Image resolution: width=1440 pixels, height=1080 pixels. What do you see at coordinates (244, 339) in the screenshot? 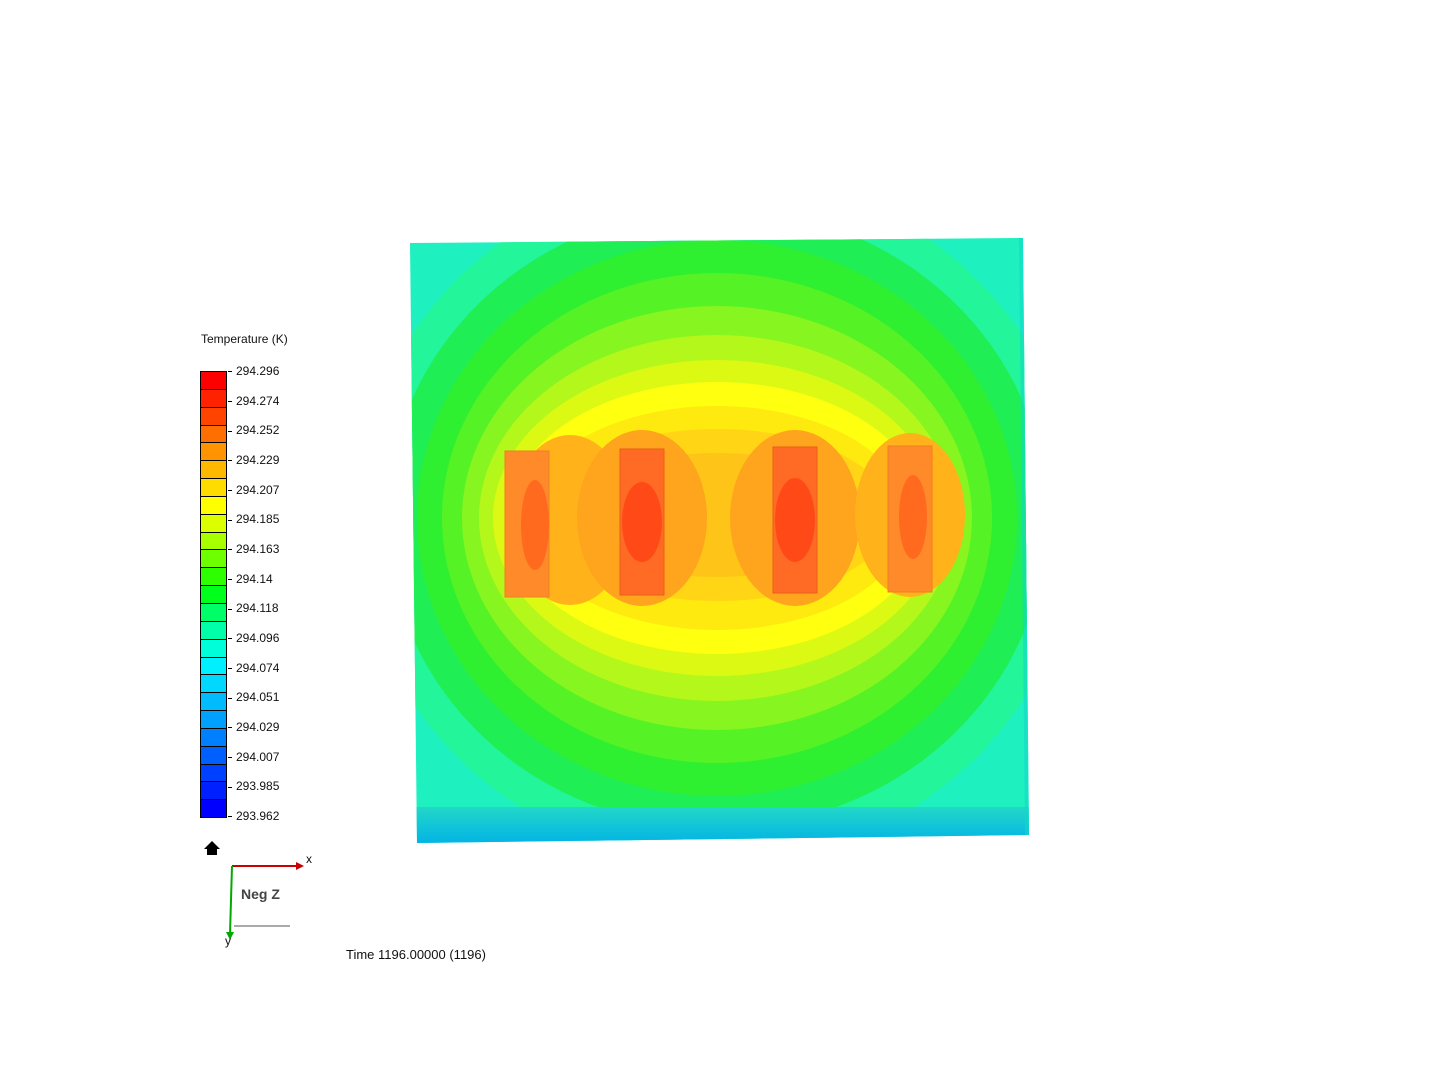
I see `legend-title: Temperature (K)` at bounding box center [244, 339].